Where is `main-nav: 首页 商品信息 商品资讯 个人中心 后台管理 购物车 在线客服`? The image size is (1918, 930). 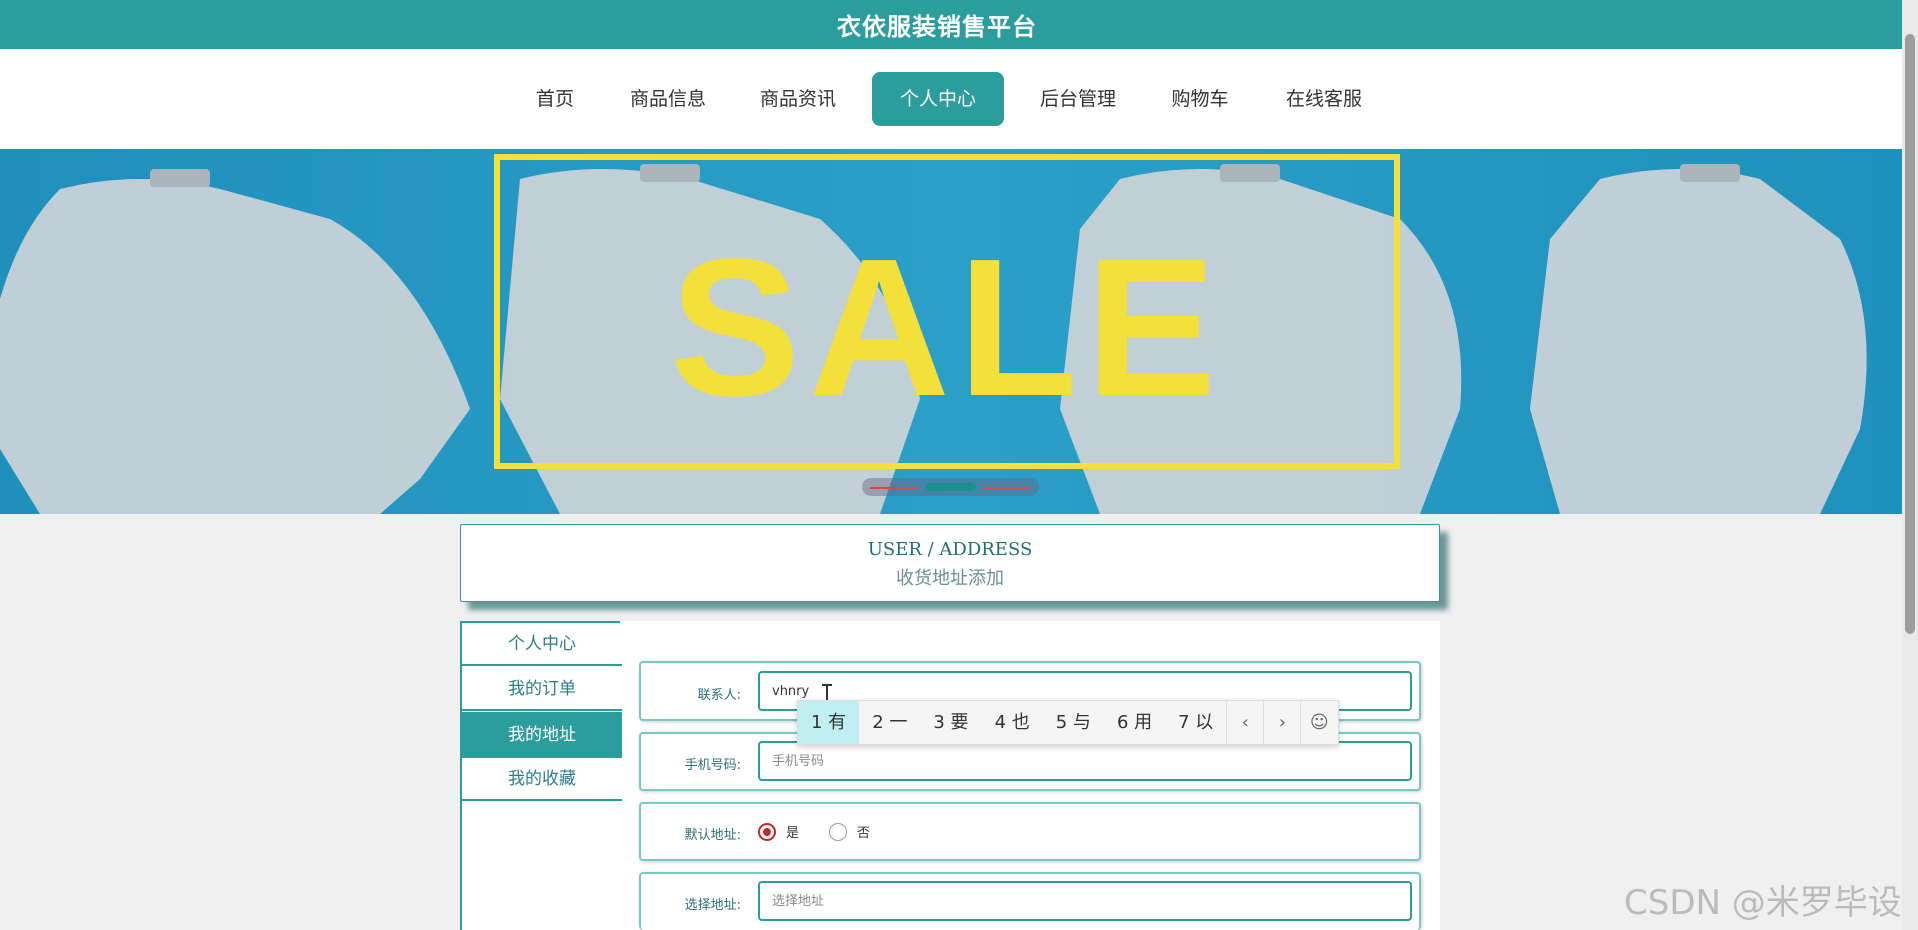 main-nav: 首页 商品信息 商品资讯 个人中心 后台管理 购物车 在线客服 is located at coordinates (959, 99).